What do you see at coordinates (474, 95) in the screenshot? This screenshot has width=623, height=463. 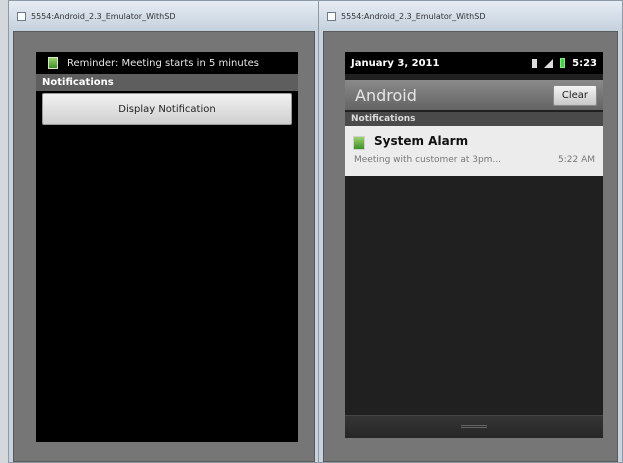 I see `shade-header: Android Clear` at bounding box center [474, 95].